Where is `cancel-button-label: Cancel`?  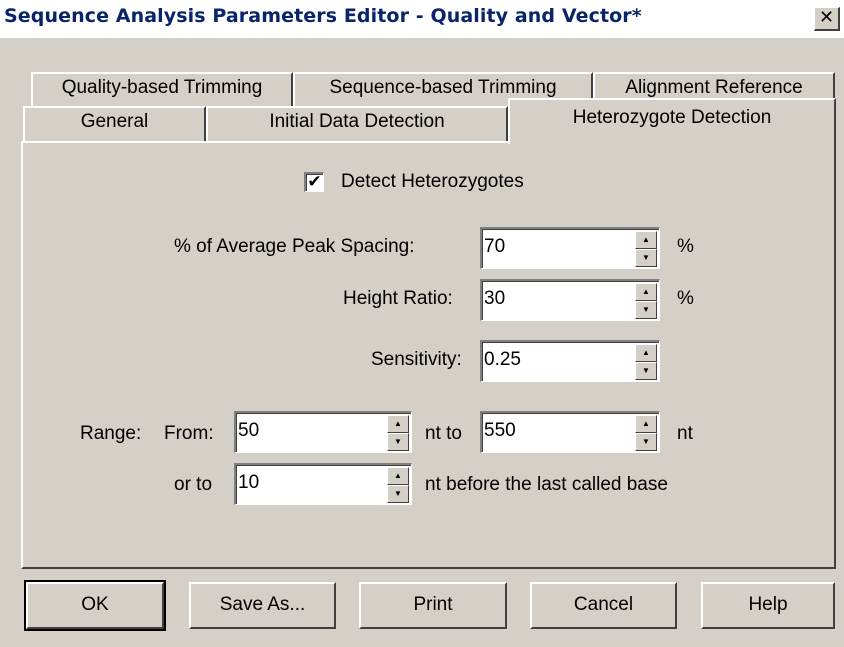 cancel-button-label: Cancel is located at coordinates (603, 604).